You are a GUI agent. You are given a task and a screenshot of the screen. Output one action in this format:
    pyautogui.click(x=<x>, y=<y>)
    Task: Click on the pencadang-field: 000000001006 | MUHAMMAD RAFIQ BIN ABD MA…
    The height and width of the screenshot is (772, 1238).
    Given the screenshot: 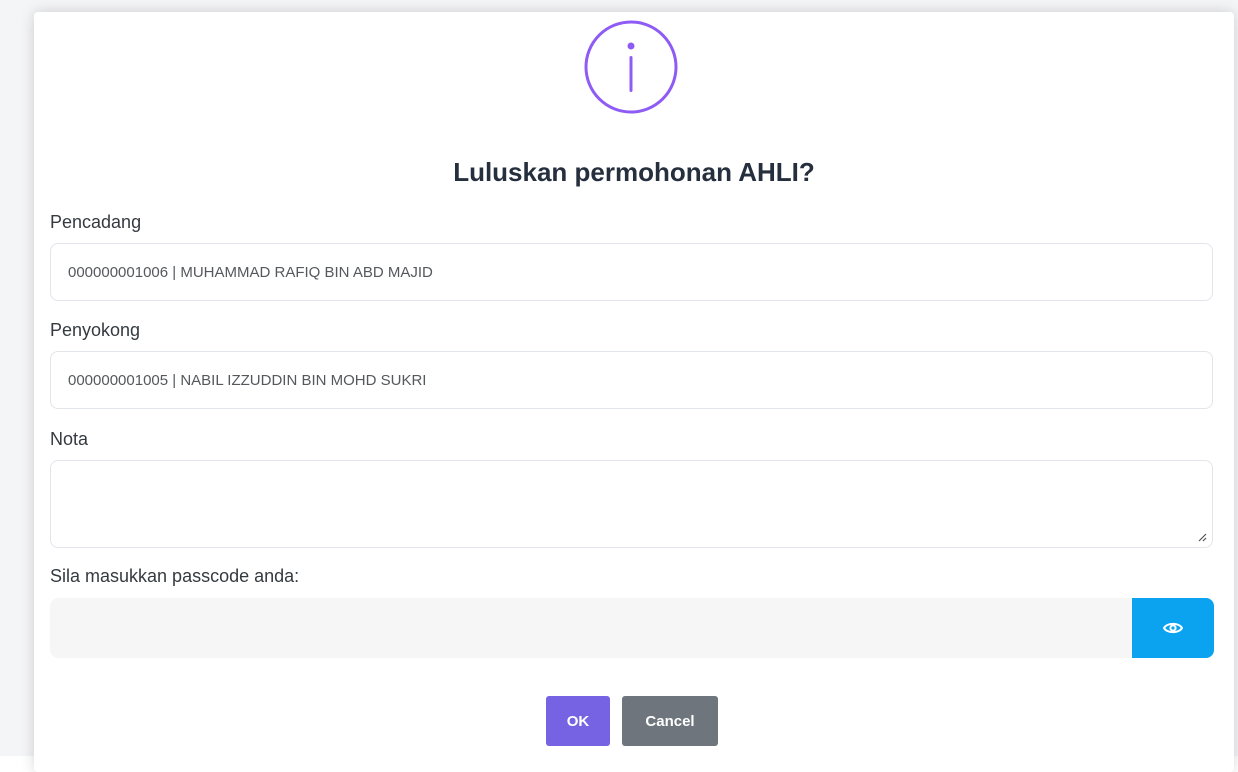 What is the action you would take?
    pyautogui.click(x=631, y=272)
    